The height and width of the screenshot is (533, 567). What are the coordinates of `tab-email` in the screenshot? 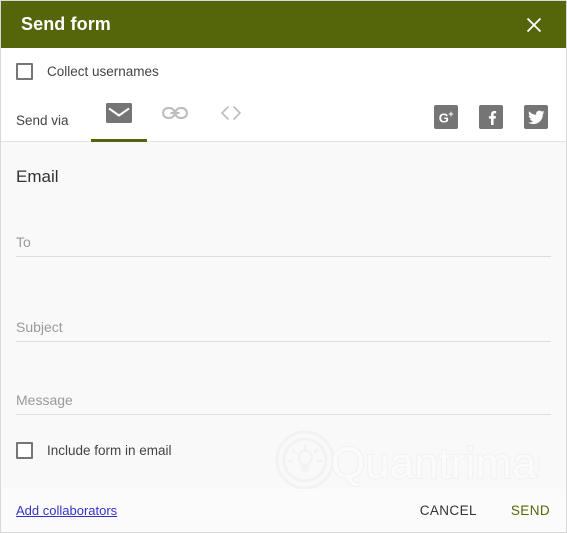 It's located at (118, 118).